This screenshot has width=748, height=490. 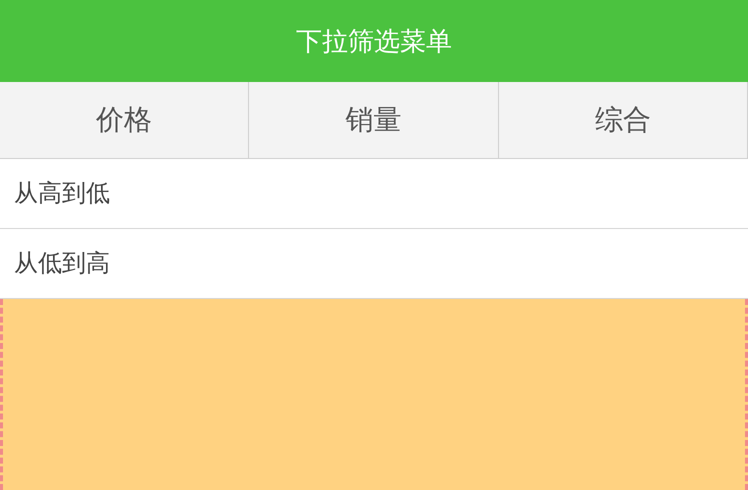 I want to click on sort-option: 从高到低, so click(x=374, y=194).